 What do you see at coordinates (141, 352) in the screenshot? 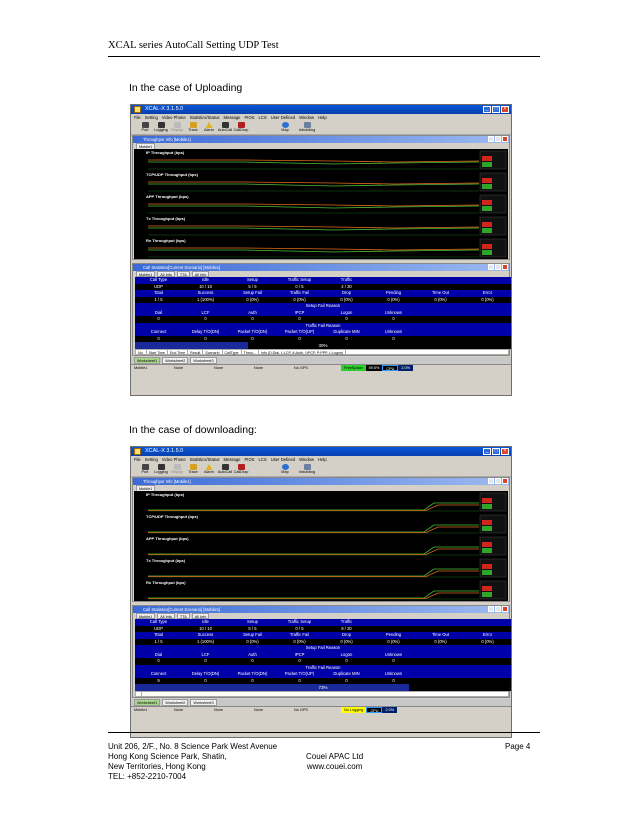
I see `col-no: No.` at bounding box center [141, 352].